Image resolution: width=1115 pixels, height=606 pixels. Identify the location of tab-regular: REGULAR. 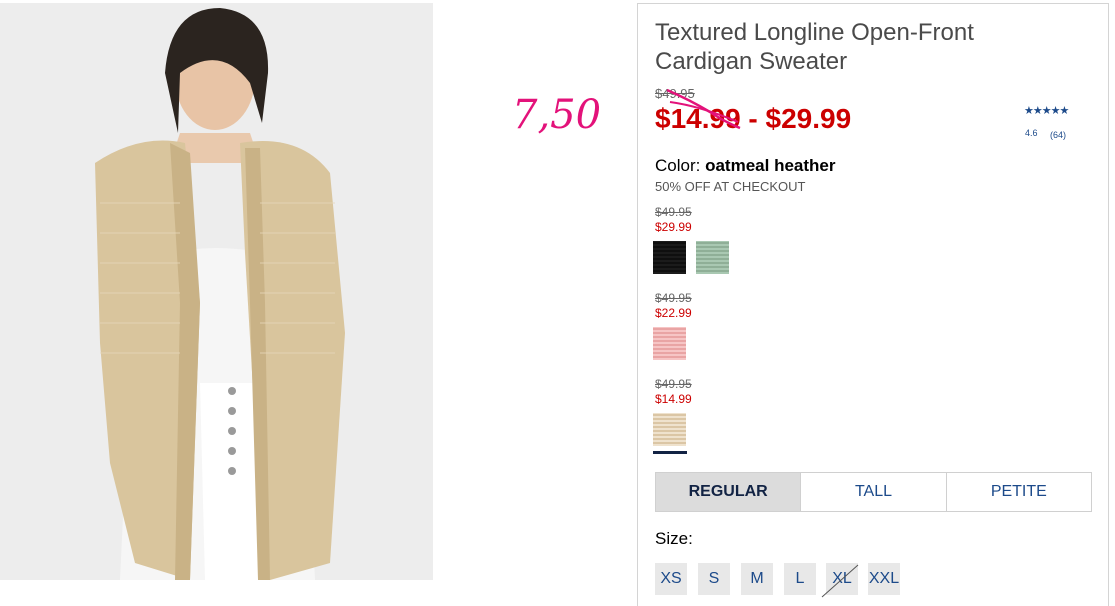
(728, 492).